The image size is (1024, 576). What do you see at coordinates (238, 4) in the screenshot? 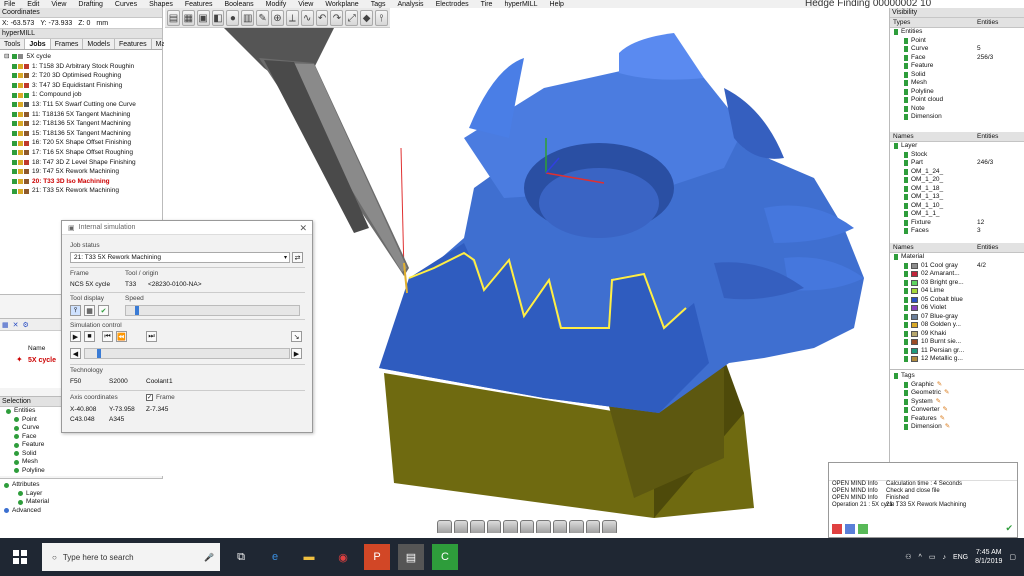
I see `menu-item: Booleans` at bounding box center [238, 4].